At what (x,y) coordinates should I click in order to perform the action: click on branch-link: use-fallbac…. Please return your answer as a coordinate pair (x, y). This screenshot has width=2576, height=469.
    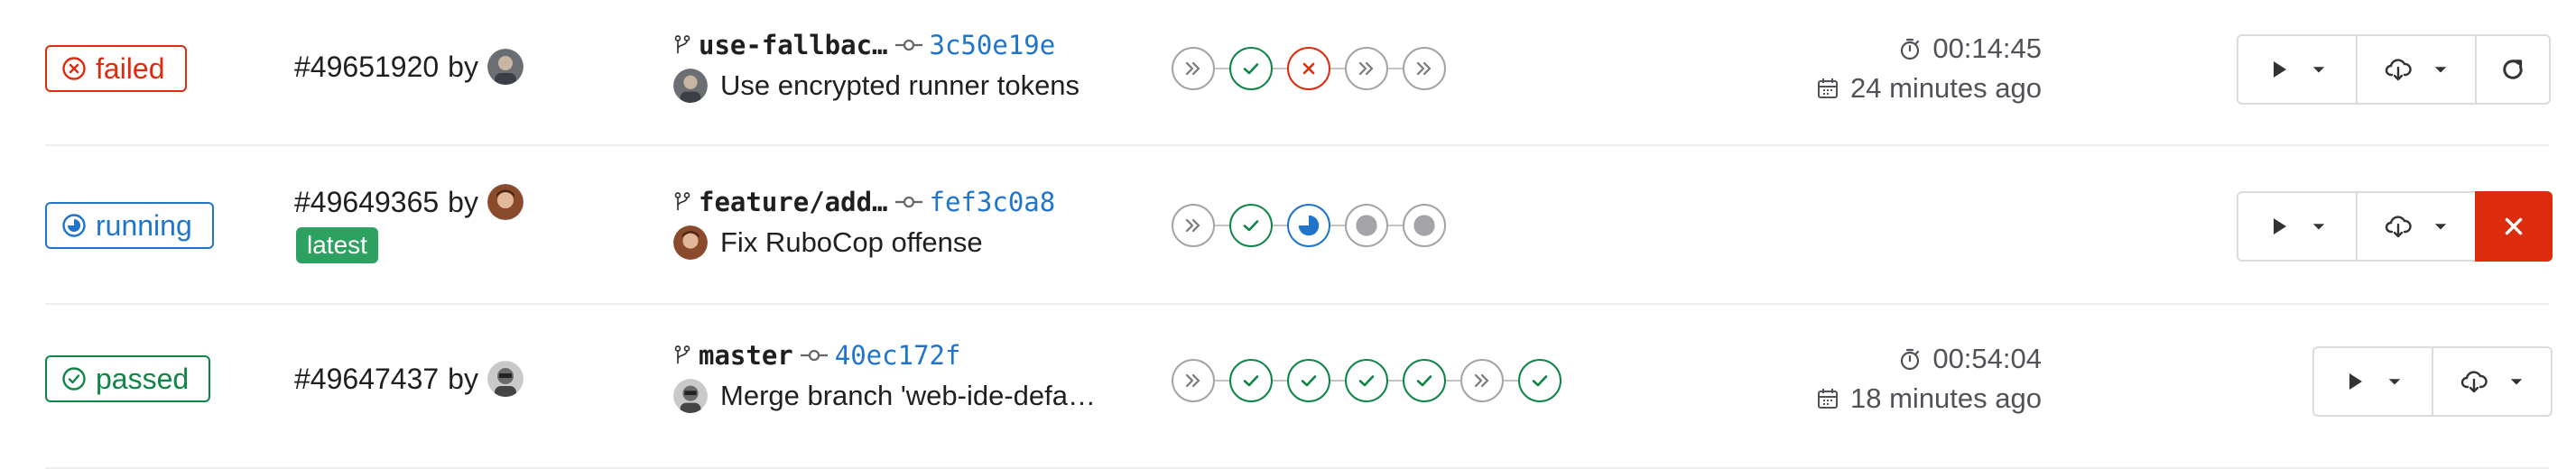
    Looking at the image, I should click on (793, 45).